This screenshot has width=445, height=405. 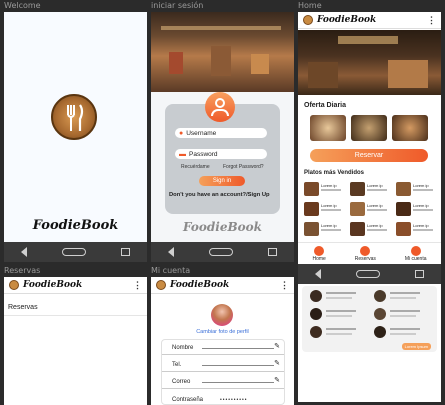 What do you see at coordinates (177, 5) in the screenshot?
I see `login-screen-label: iniciar sesión` at bounding box center [177, 5].